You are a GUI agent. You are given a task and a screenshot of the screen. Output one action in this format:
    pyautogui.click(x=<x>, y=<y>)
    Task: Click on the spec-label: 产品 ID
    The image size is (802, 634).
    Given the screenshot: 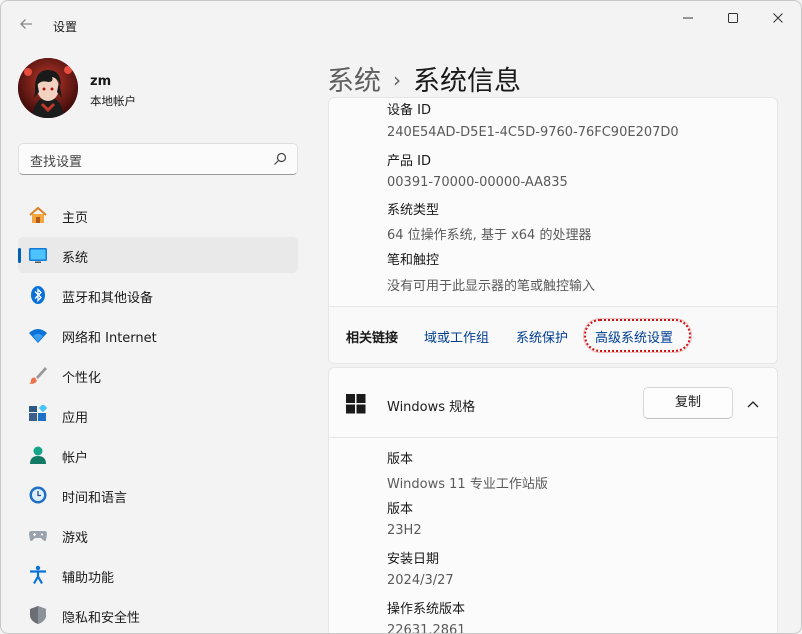 What is the action you would take?
    pyautogui.click(x=409, y=161)
    